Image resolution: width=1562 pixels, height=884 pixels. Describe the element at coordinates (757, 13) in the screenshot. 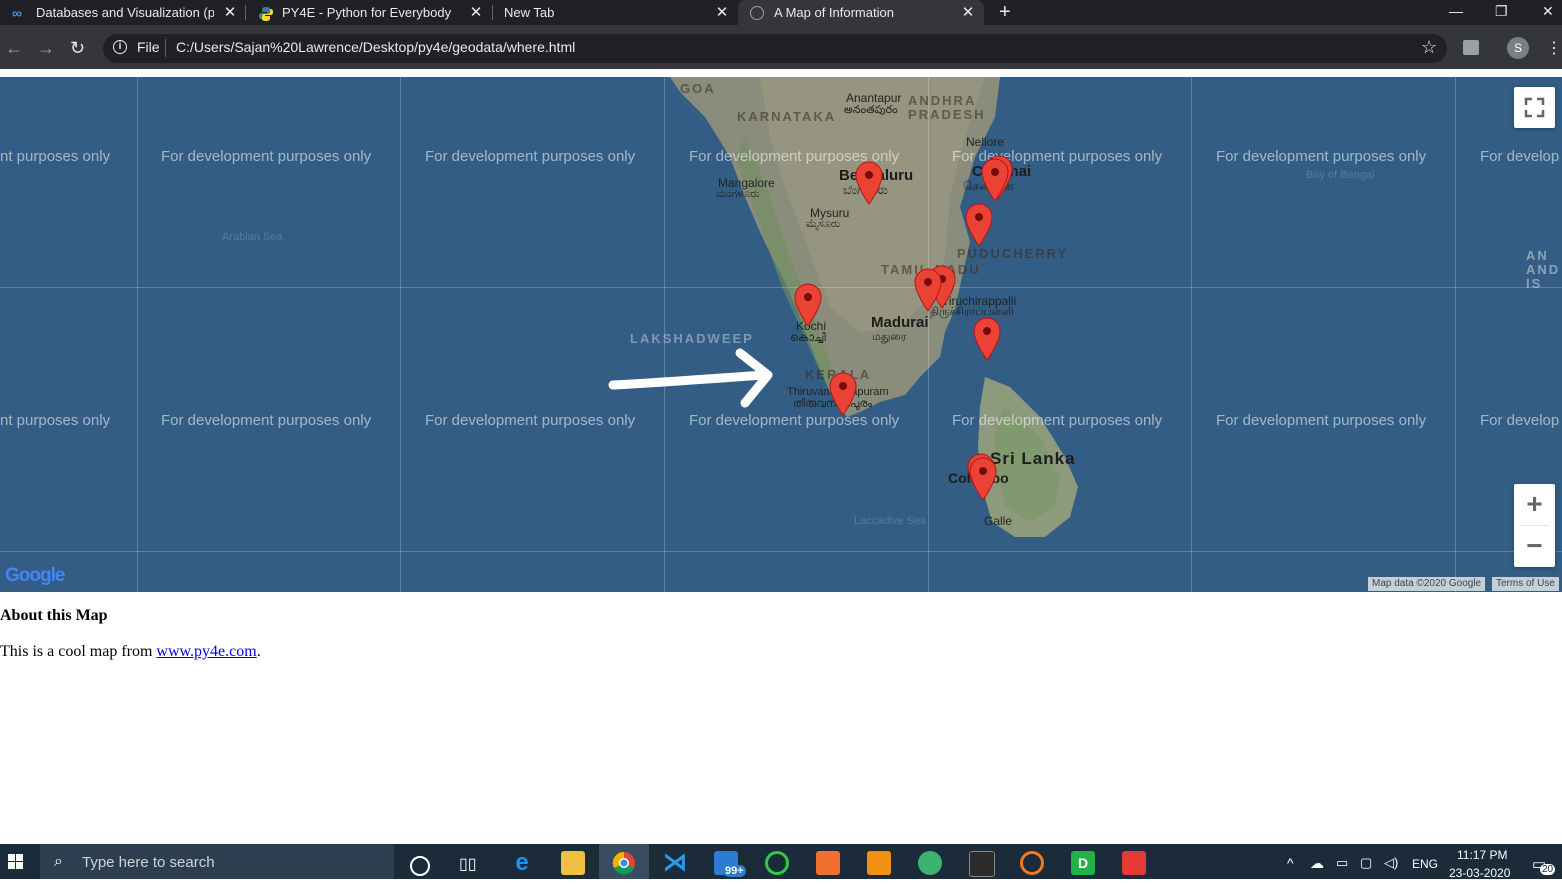

I see `globe-icon` at that location.